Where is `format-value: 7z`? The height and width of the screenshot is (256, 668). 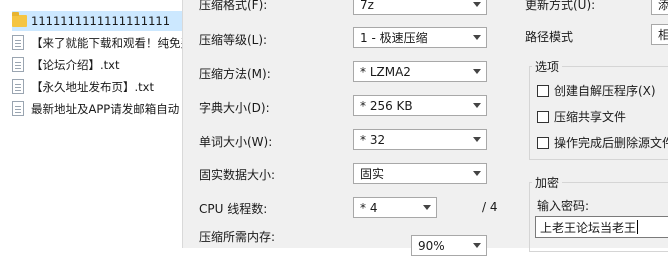 format-value: 7z is located at coordinates (367, 6).